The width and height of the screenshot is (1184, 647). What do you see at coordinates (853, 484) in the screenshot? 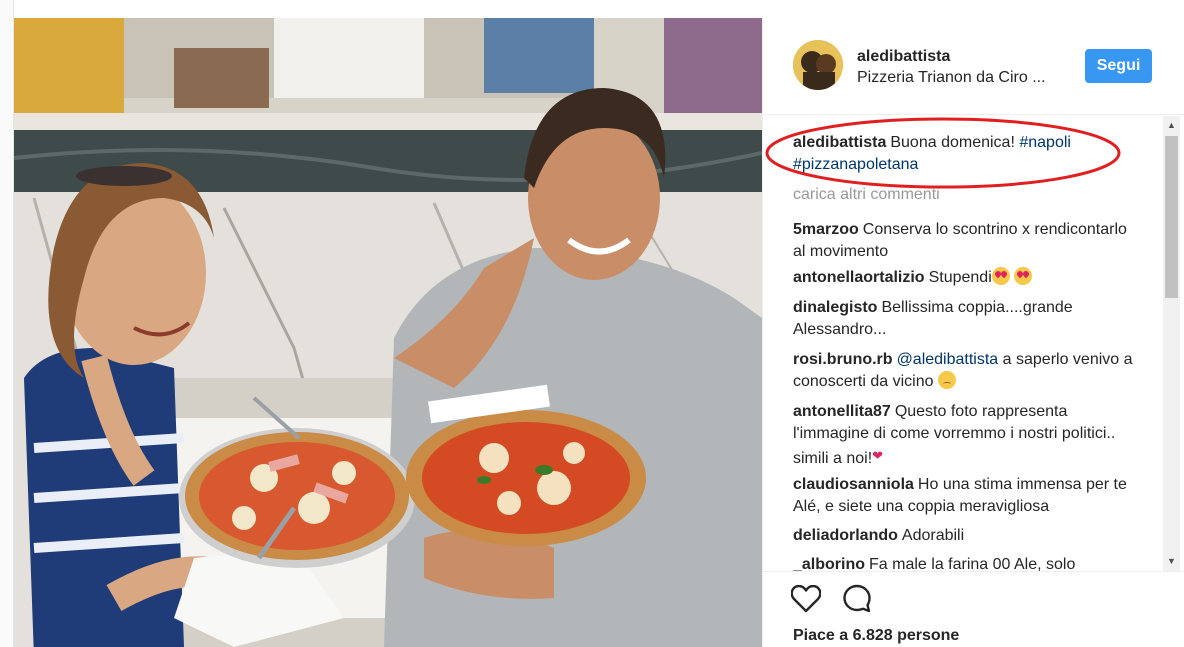
I see `comment-username: claudiosanniola` at bounding box center [853, 484].